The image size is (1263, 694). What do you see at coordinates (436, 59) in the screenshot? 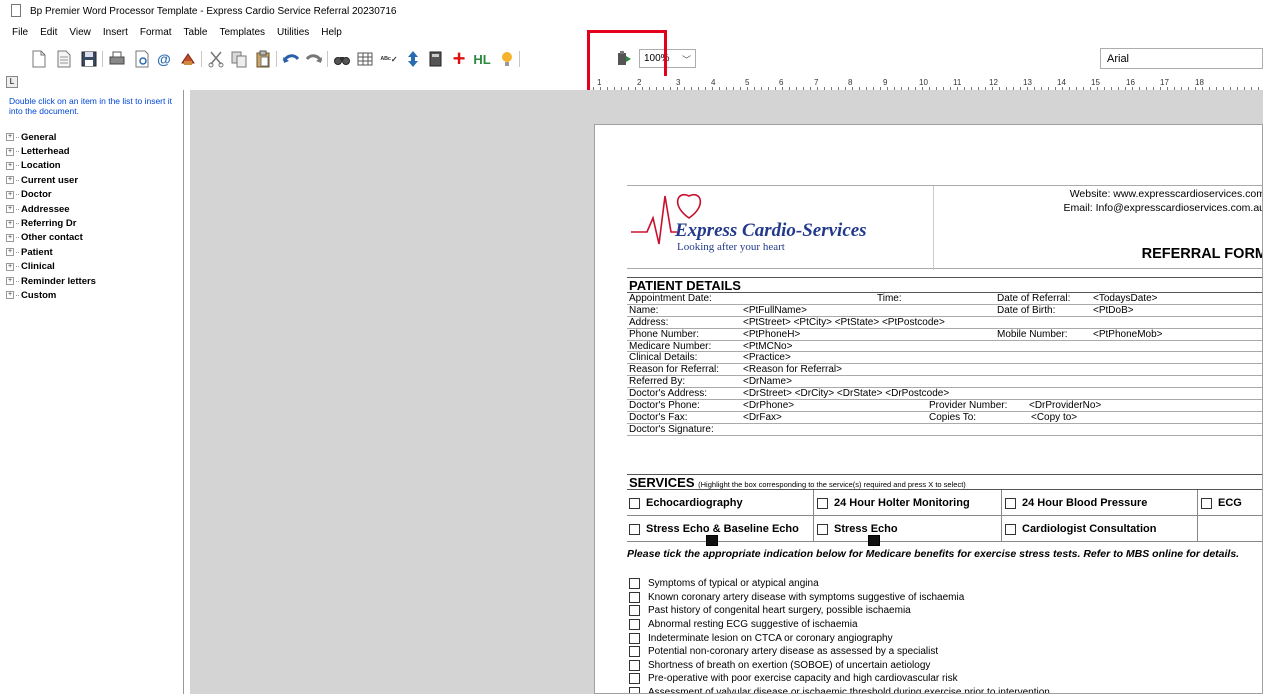
I see `insert-field-icon` at bounding box center [436, 59].